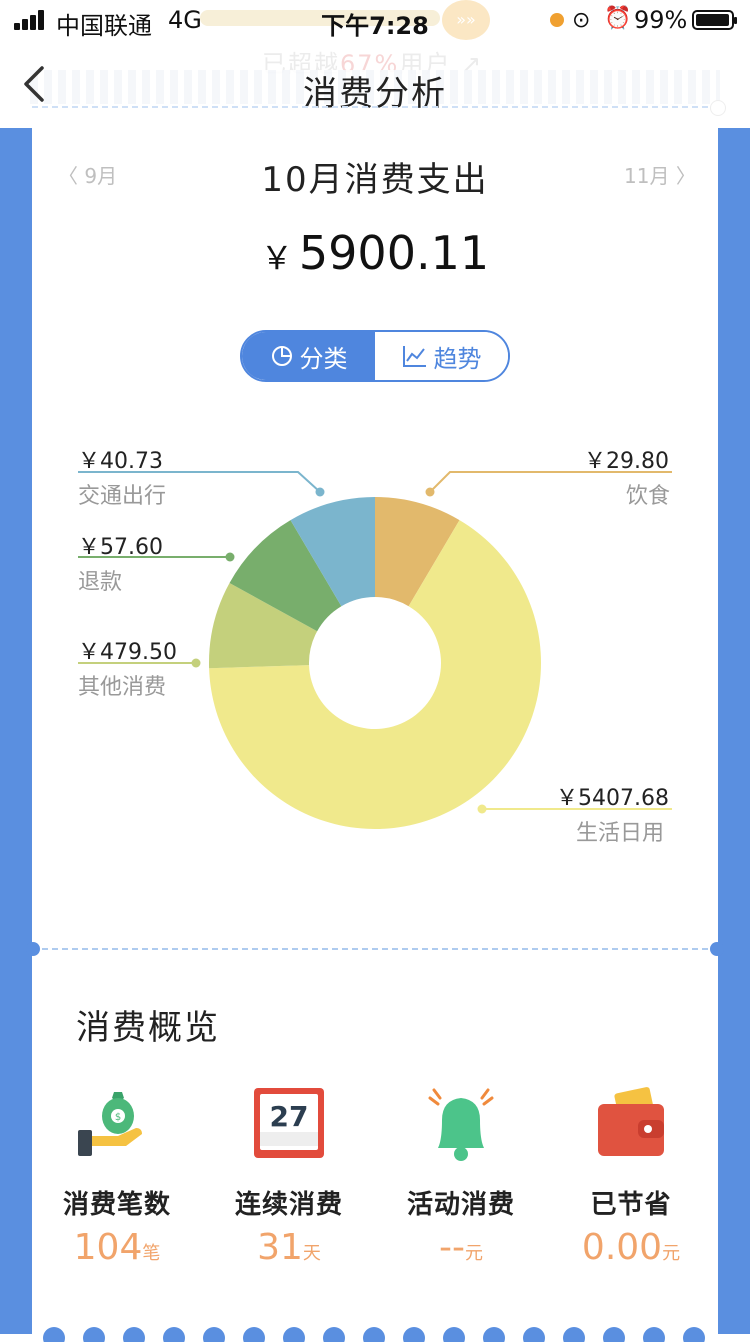 This screenshot has width=750, height=1342. Describe the element at coordinates (557, 20) in the screenshot. I see `recording-dot-icon` at that location.